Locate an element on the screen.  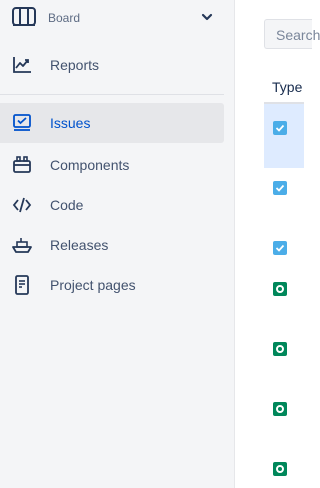
sidebar-item-label: Reports is located at coordinates (75, 65).